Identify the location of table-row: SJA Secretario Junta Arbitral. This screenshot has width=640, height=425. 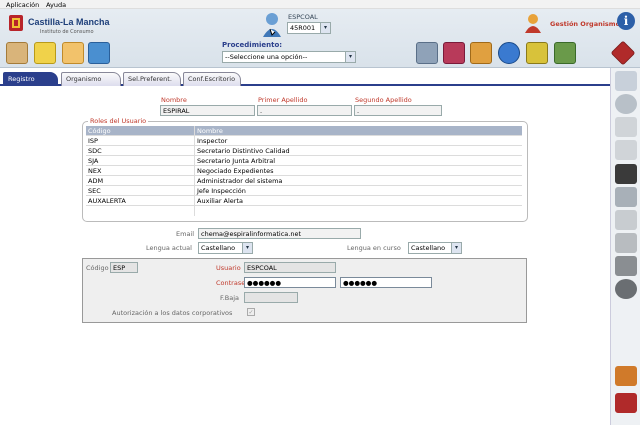
(304, 161).